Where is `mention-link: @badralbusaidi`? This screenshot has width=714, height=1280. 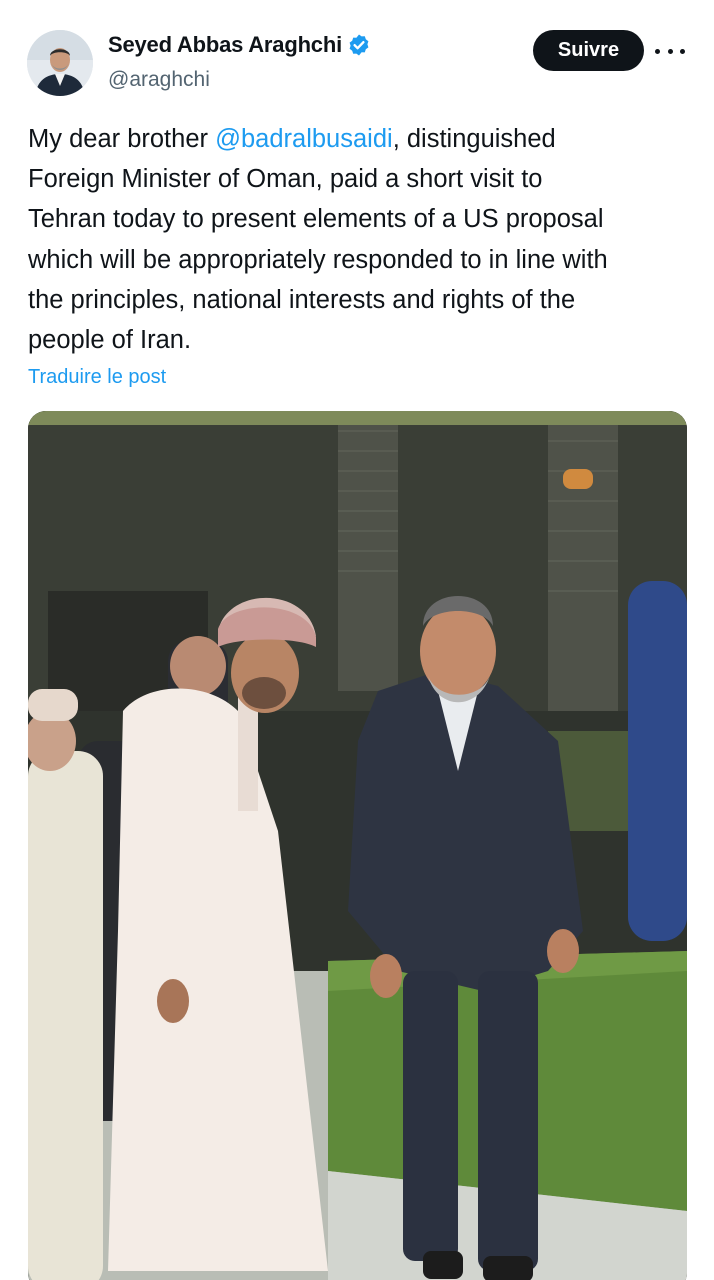 mention-link: @badralbusaidi is located at coordinates (304, 139).